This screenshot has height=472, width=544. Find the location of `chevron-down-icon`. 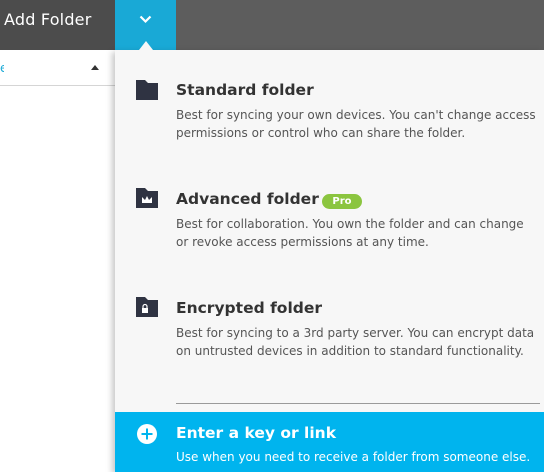

chevron-down-icon is located at coordinates (145, 19).